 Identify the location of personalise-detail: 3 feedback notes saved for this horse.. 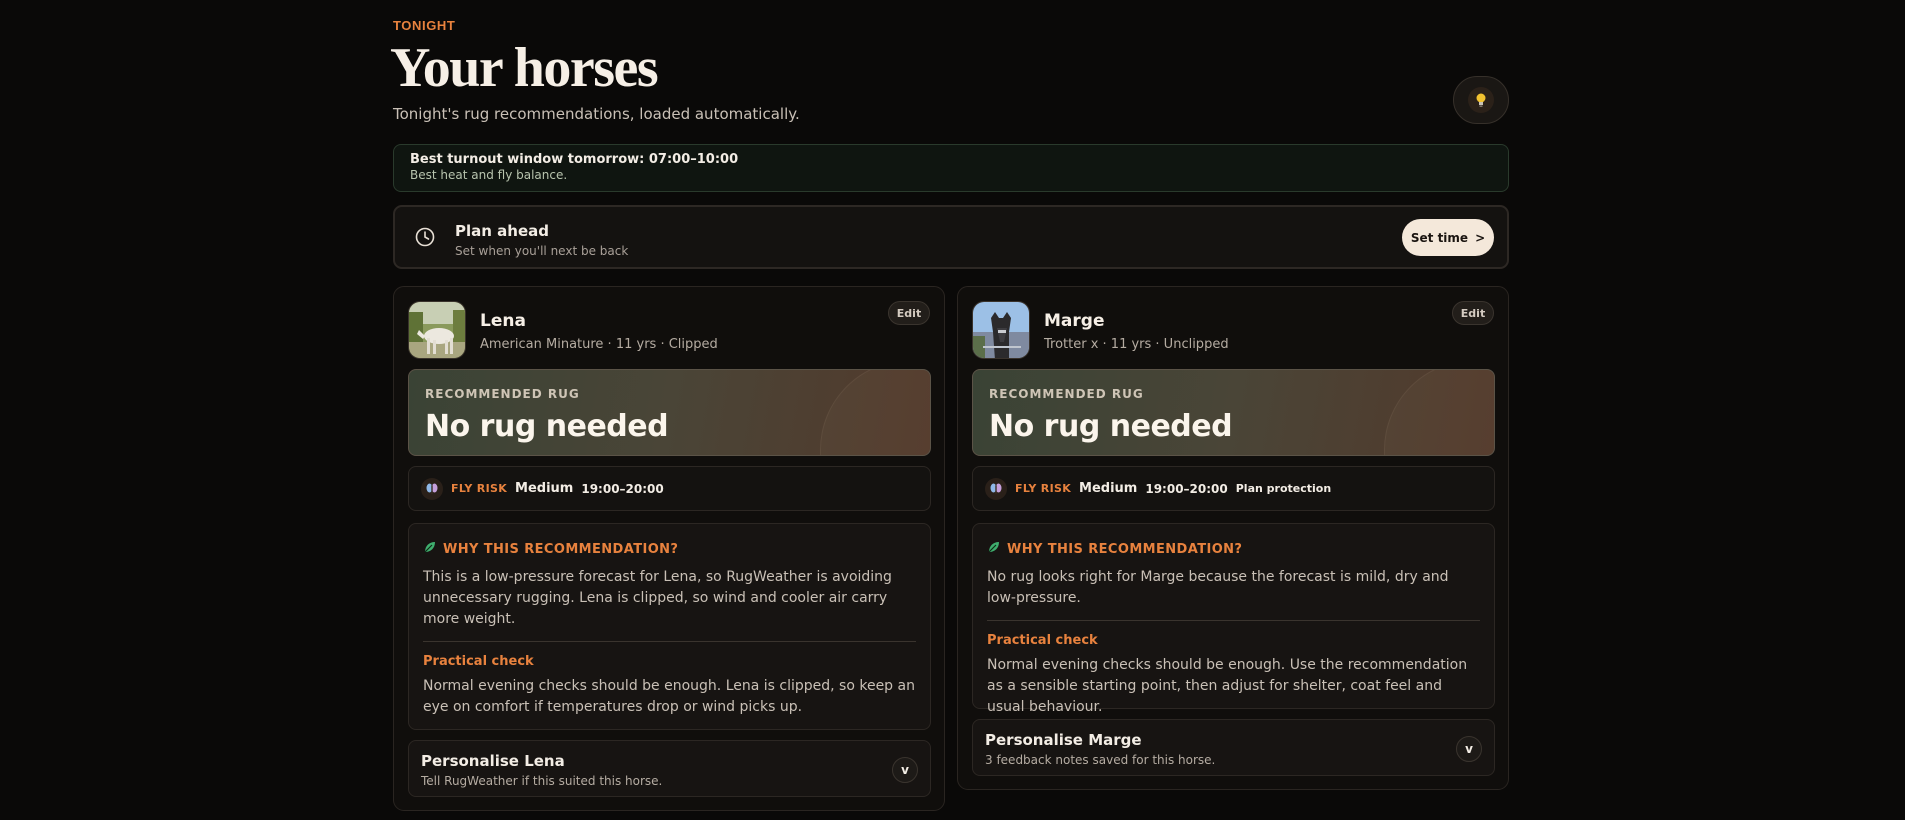
(1100, 760).